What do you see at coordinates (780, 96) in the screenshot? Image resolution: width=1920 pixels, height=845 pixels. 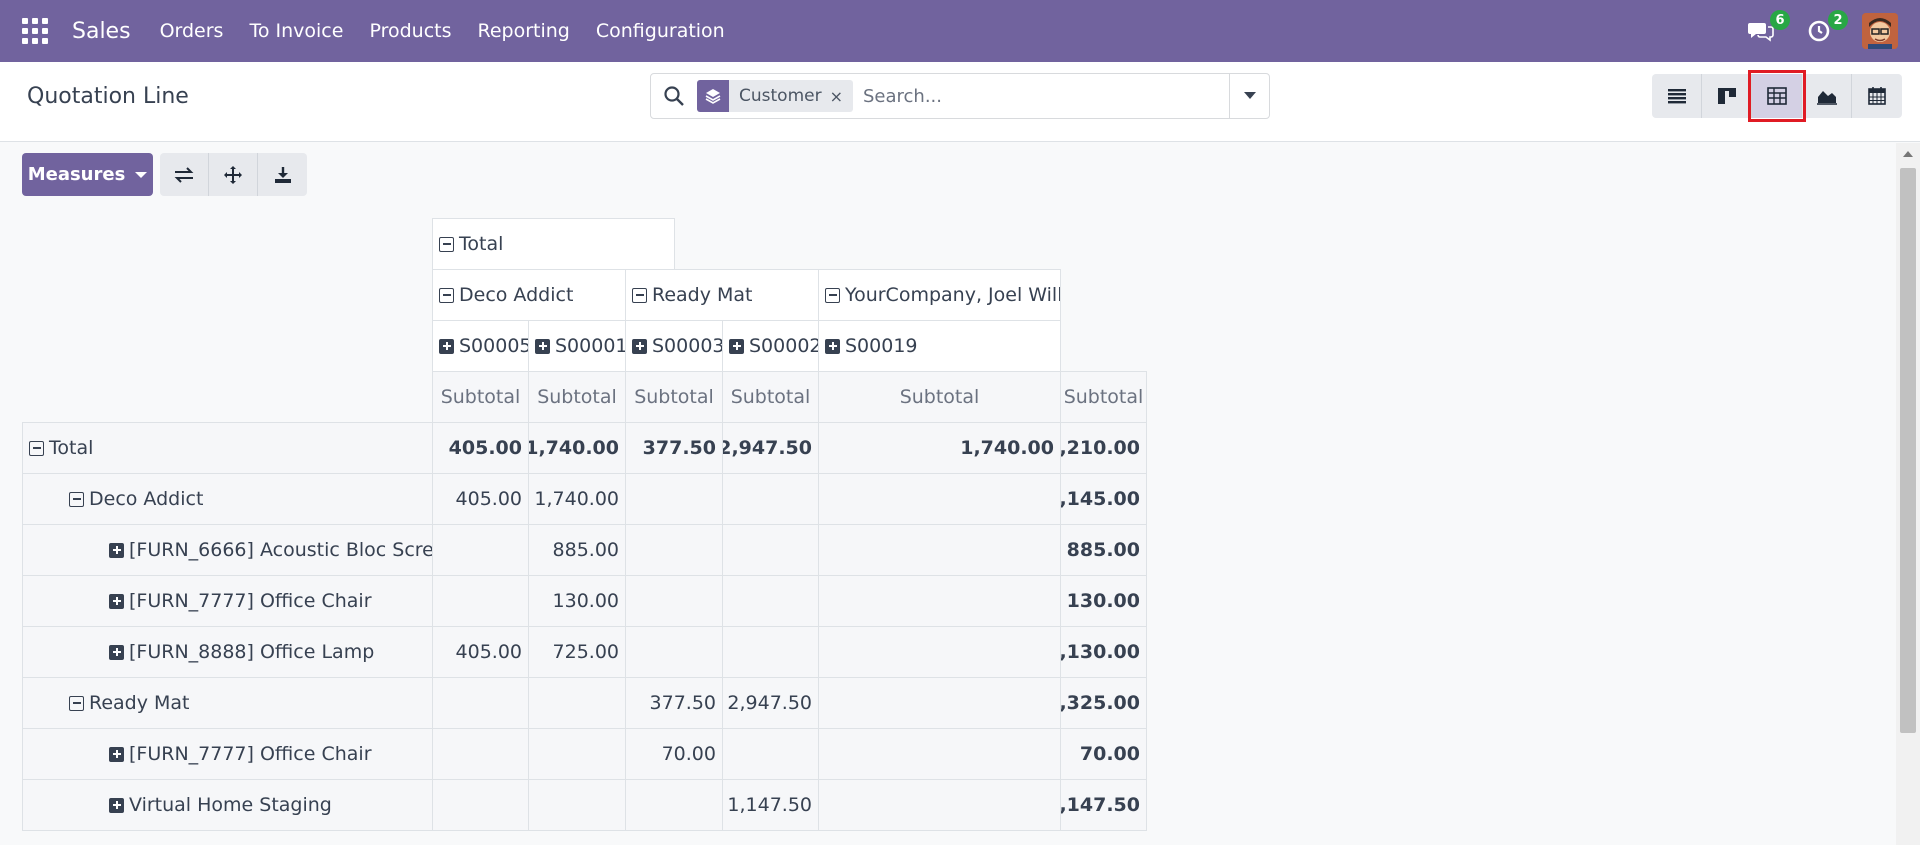 I see `facet-label: Customer` at bounding box center [780, 96].